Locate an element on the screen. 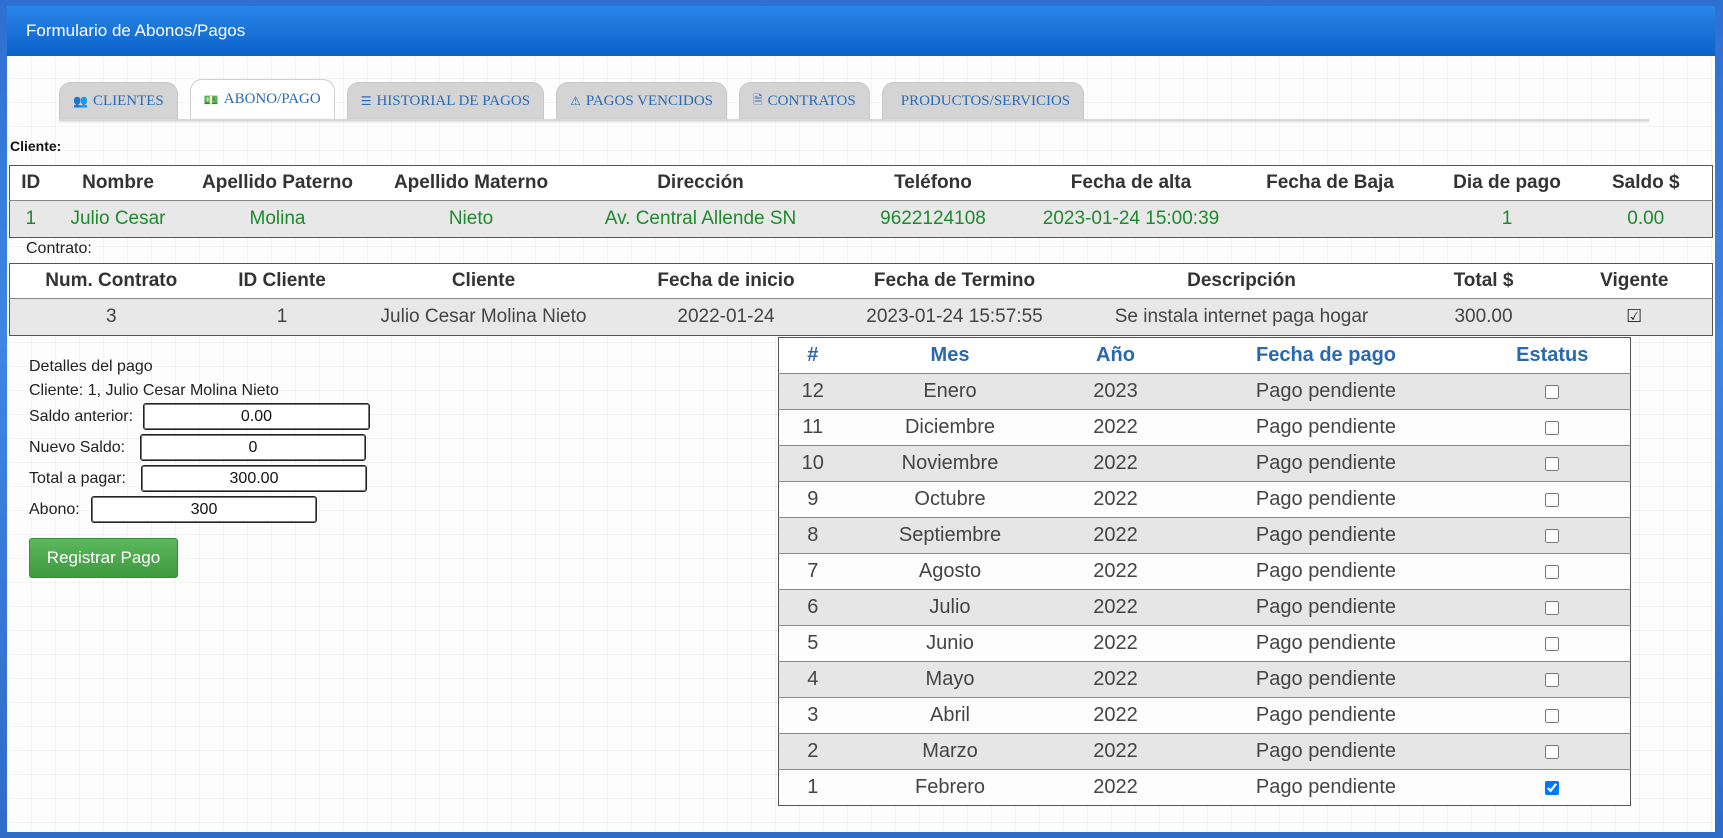 The height and width of the screenshot is (838, 1723). table-cell: 9 is located at coordinates (812, 499).